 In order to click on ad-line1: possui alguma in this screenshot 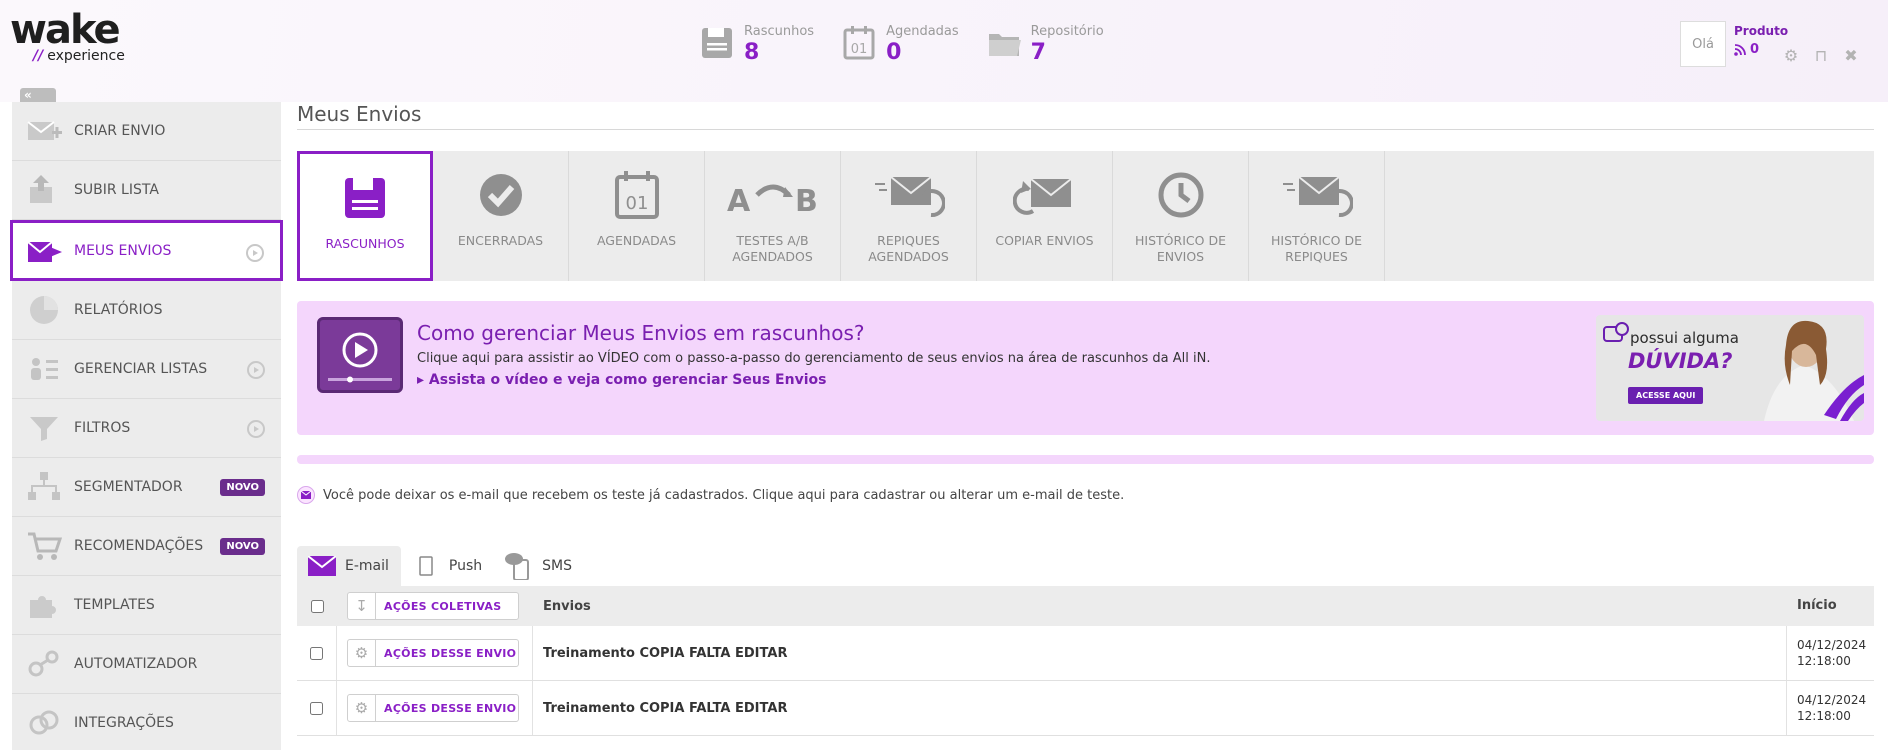, I will do `click(1684, 338)`.